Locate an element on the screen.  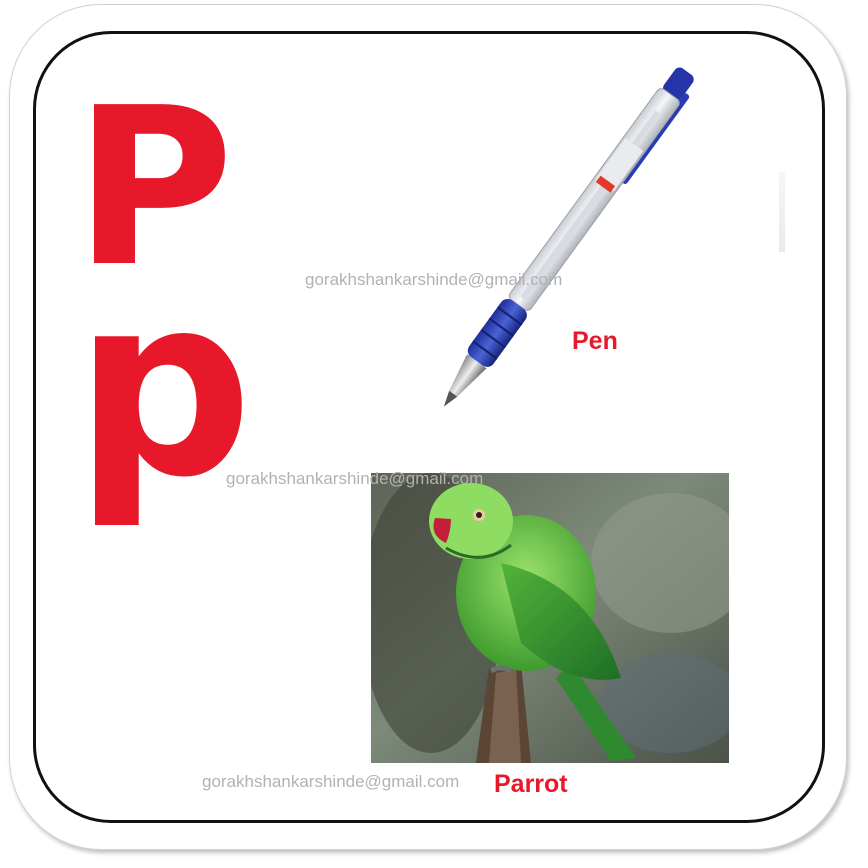
pen-label: Pen is located at coordinates (595, 341).